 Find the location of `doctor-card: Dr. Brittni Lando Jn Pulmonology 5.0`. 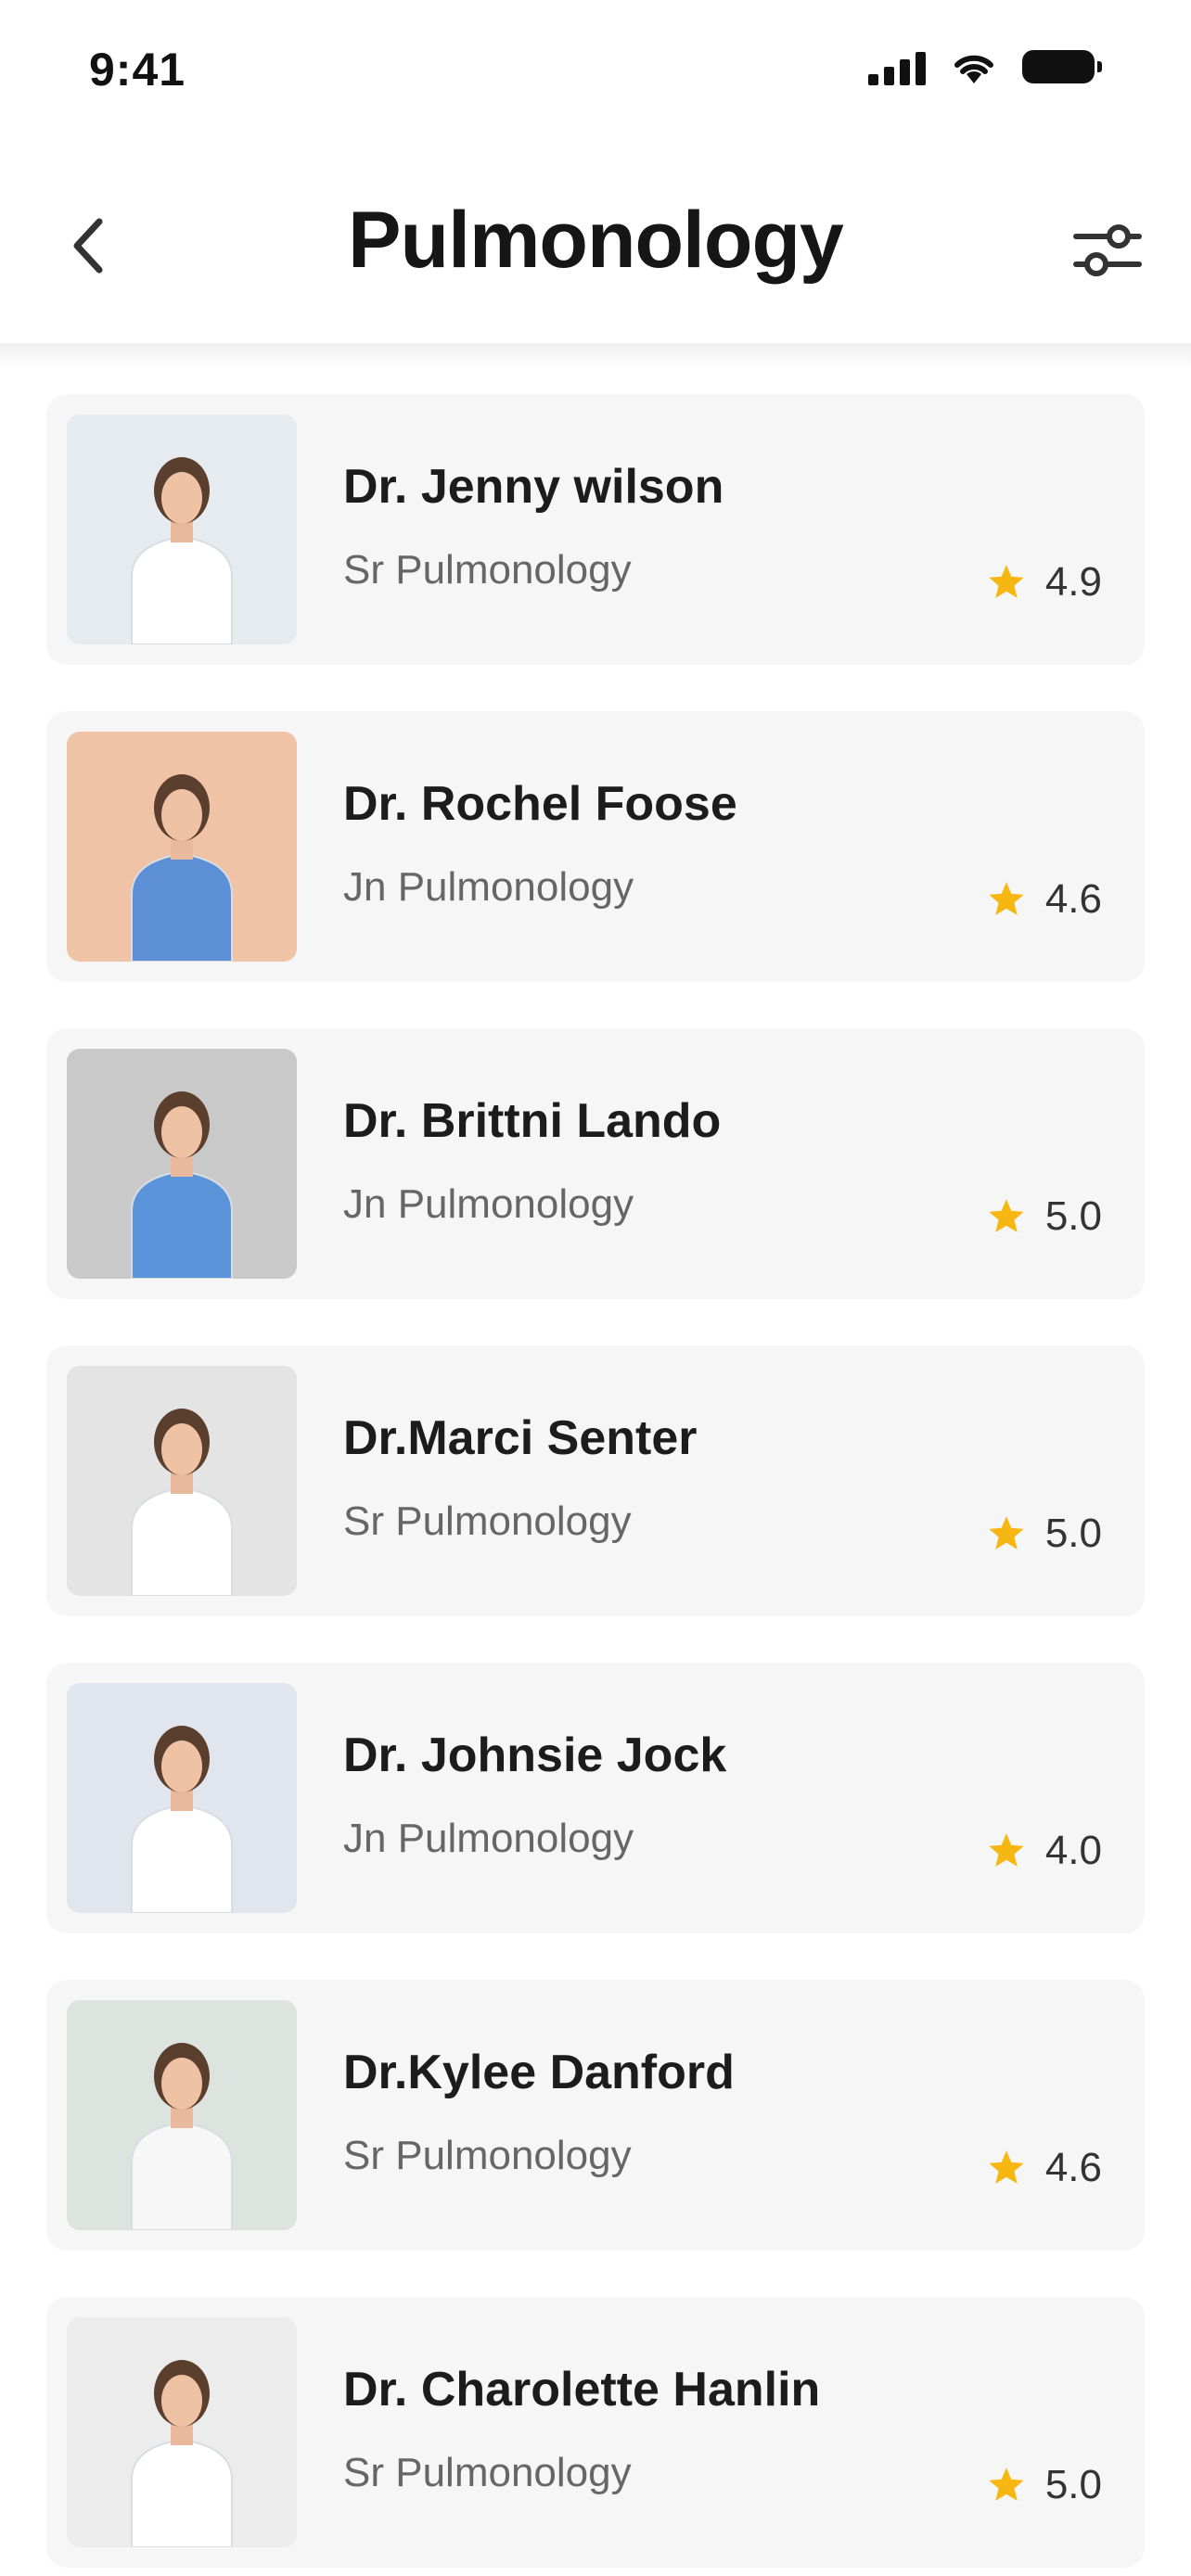

doctor-card: Dr. Brittni Lando Jn Pulmonology 5.0 is located at coordinates (595, 1163).